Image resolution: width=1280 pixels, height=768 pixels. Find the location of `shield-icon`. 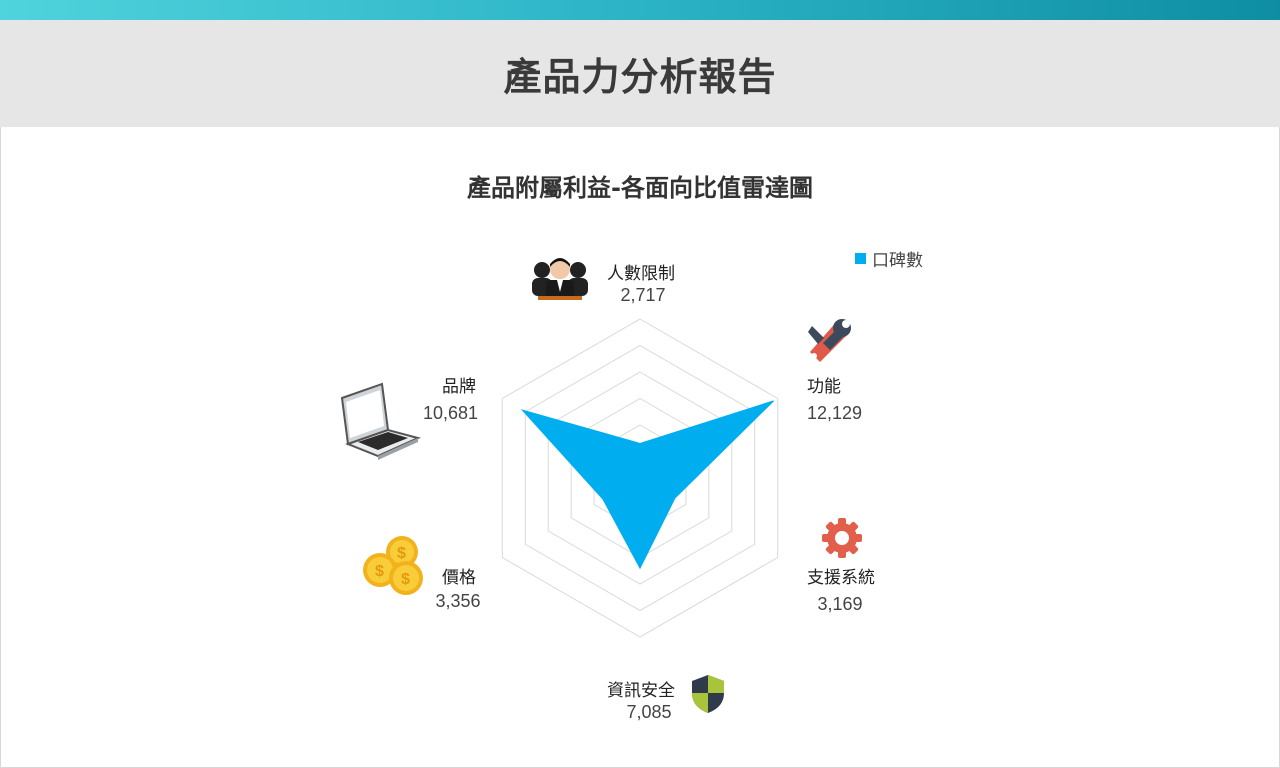

shield-icon is located at coordinates (708, 694).